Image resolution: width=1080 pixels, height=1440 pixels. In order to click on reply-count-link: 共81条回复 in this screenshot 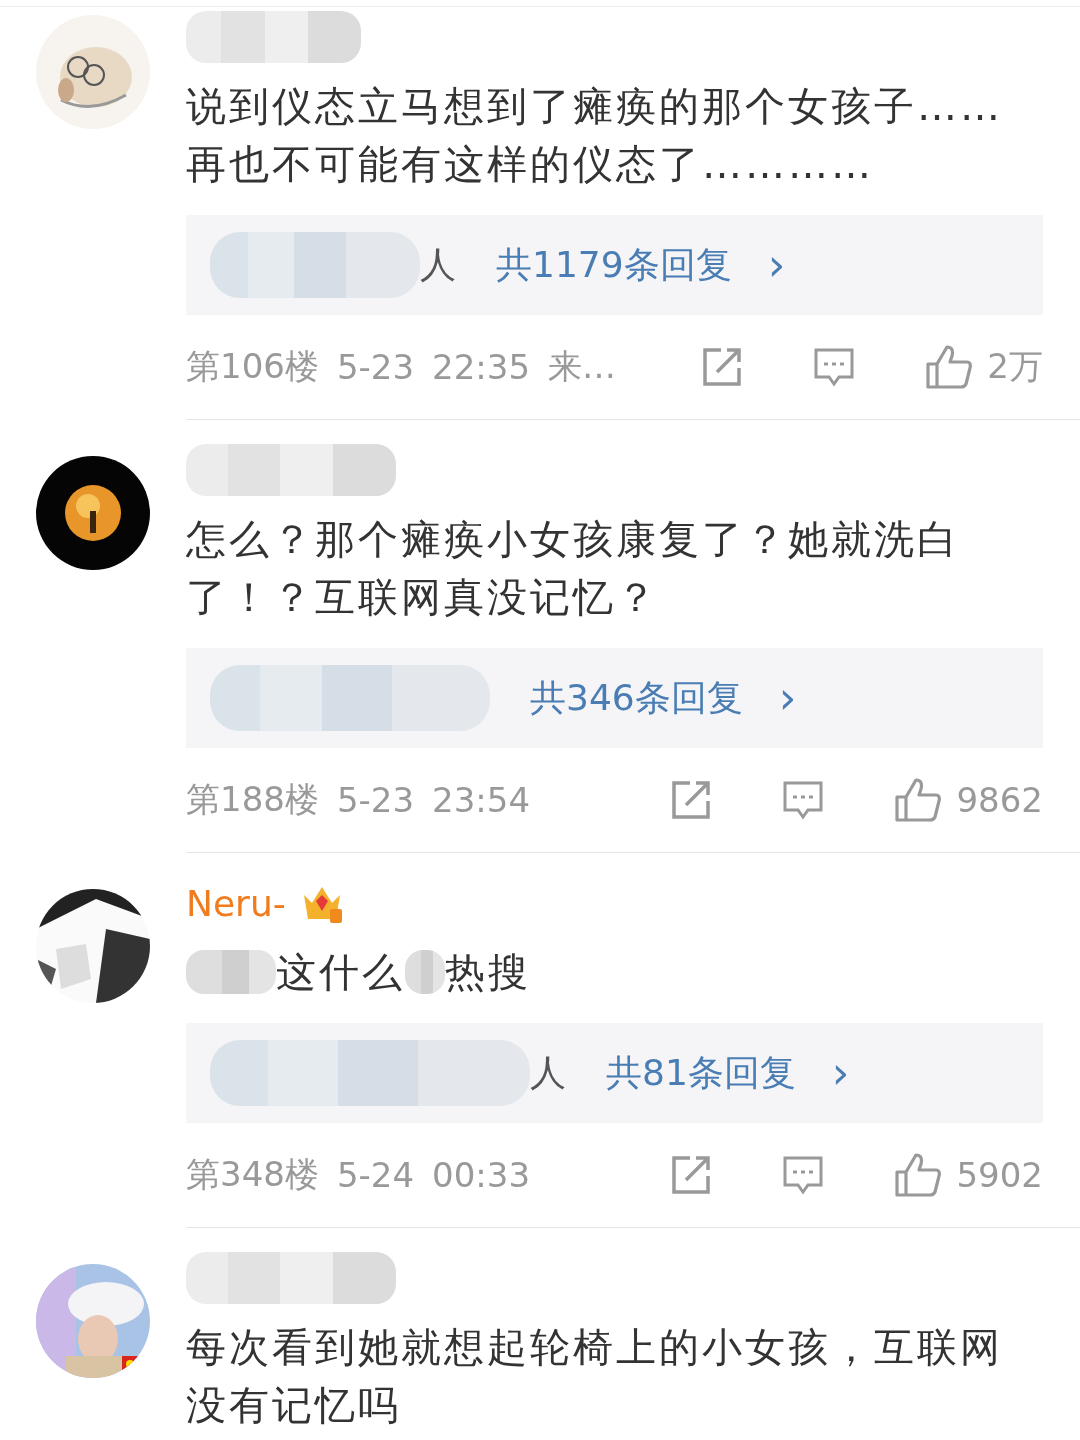, I will do `click(701, 1073)`.